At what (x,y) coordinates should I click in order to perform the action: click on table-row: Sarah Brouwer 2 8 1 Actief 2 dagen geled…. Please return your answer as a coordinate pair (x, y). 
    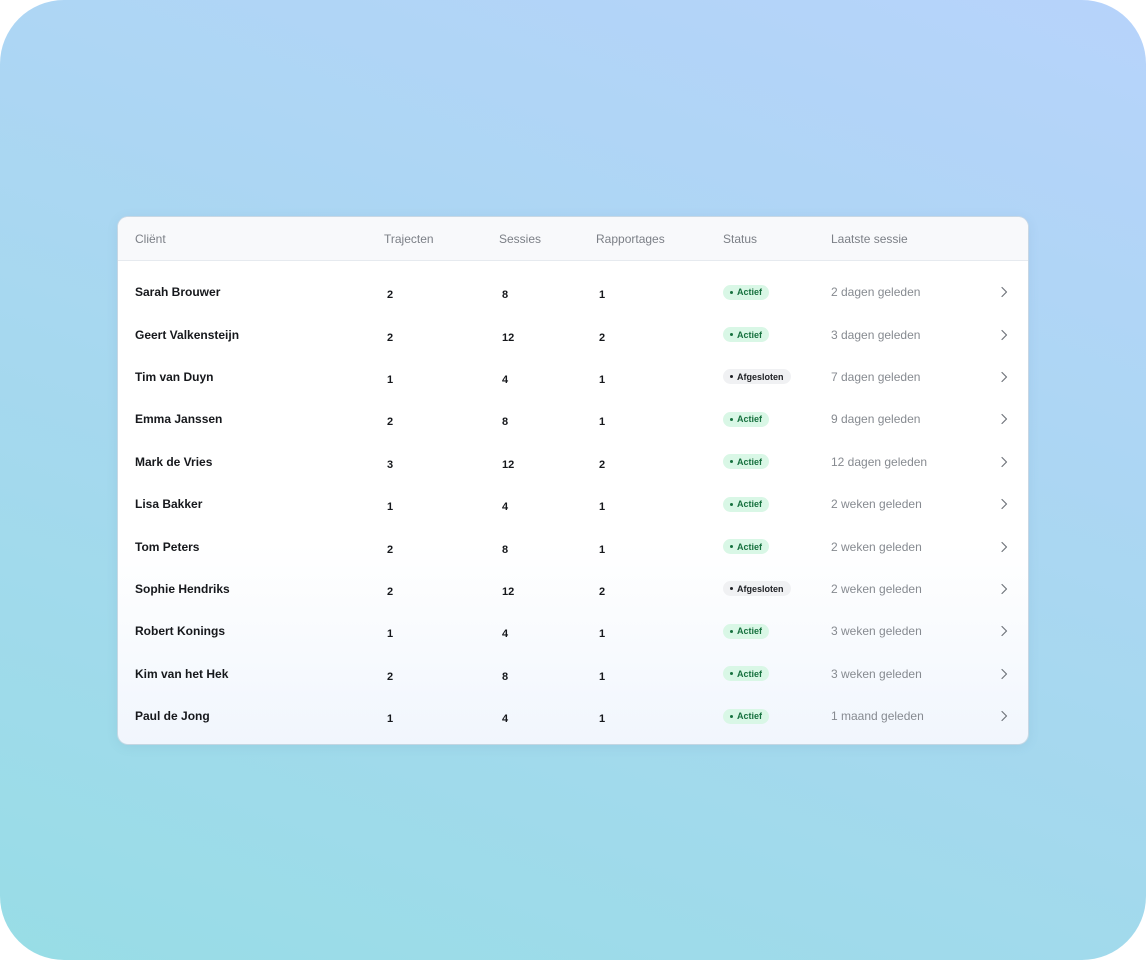
    Looking at the image, I should click on (573, 292).